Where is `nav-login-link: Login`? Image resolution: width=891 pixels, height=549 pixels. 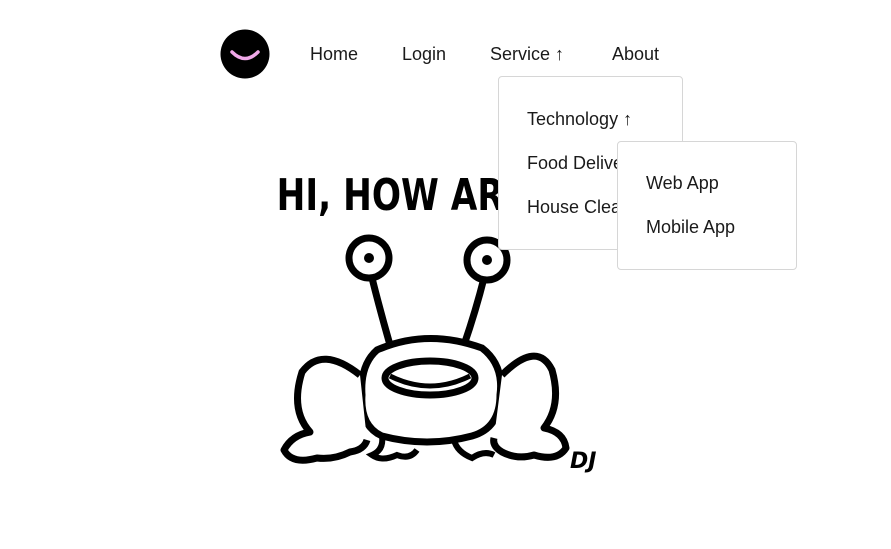
nav-login-link: Login is located at coordinates (424, 54).